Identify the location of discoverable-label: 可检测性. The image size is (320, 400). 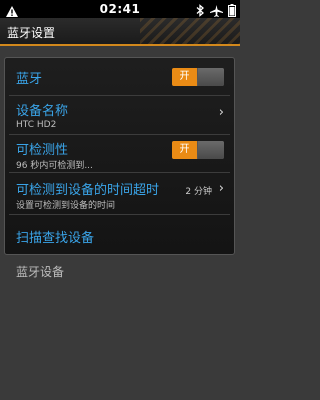
(42, 150).